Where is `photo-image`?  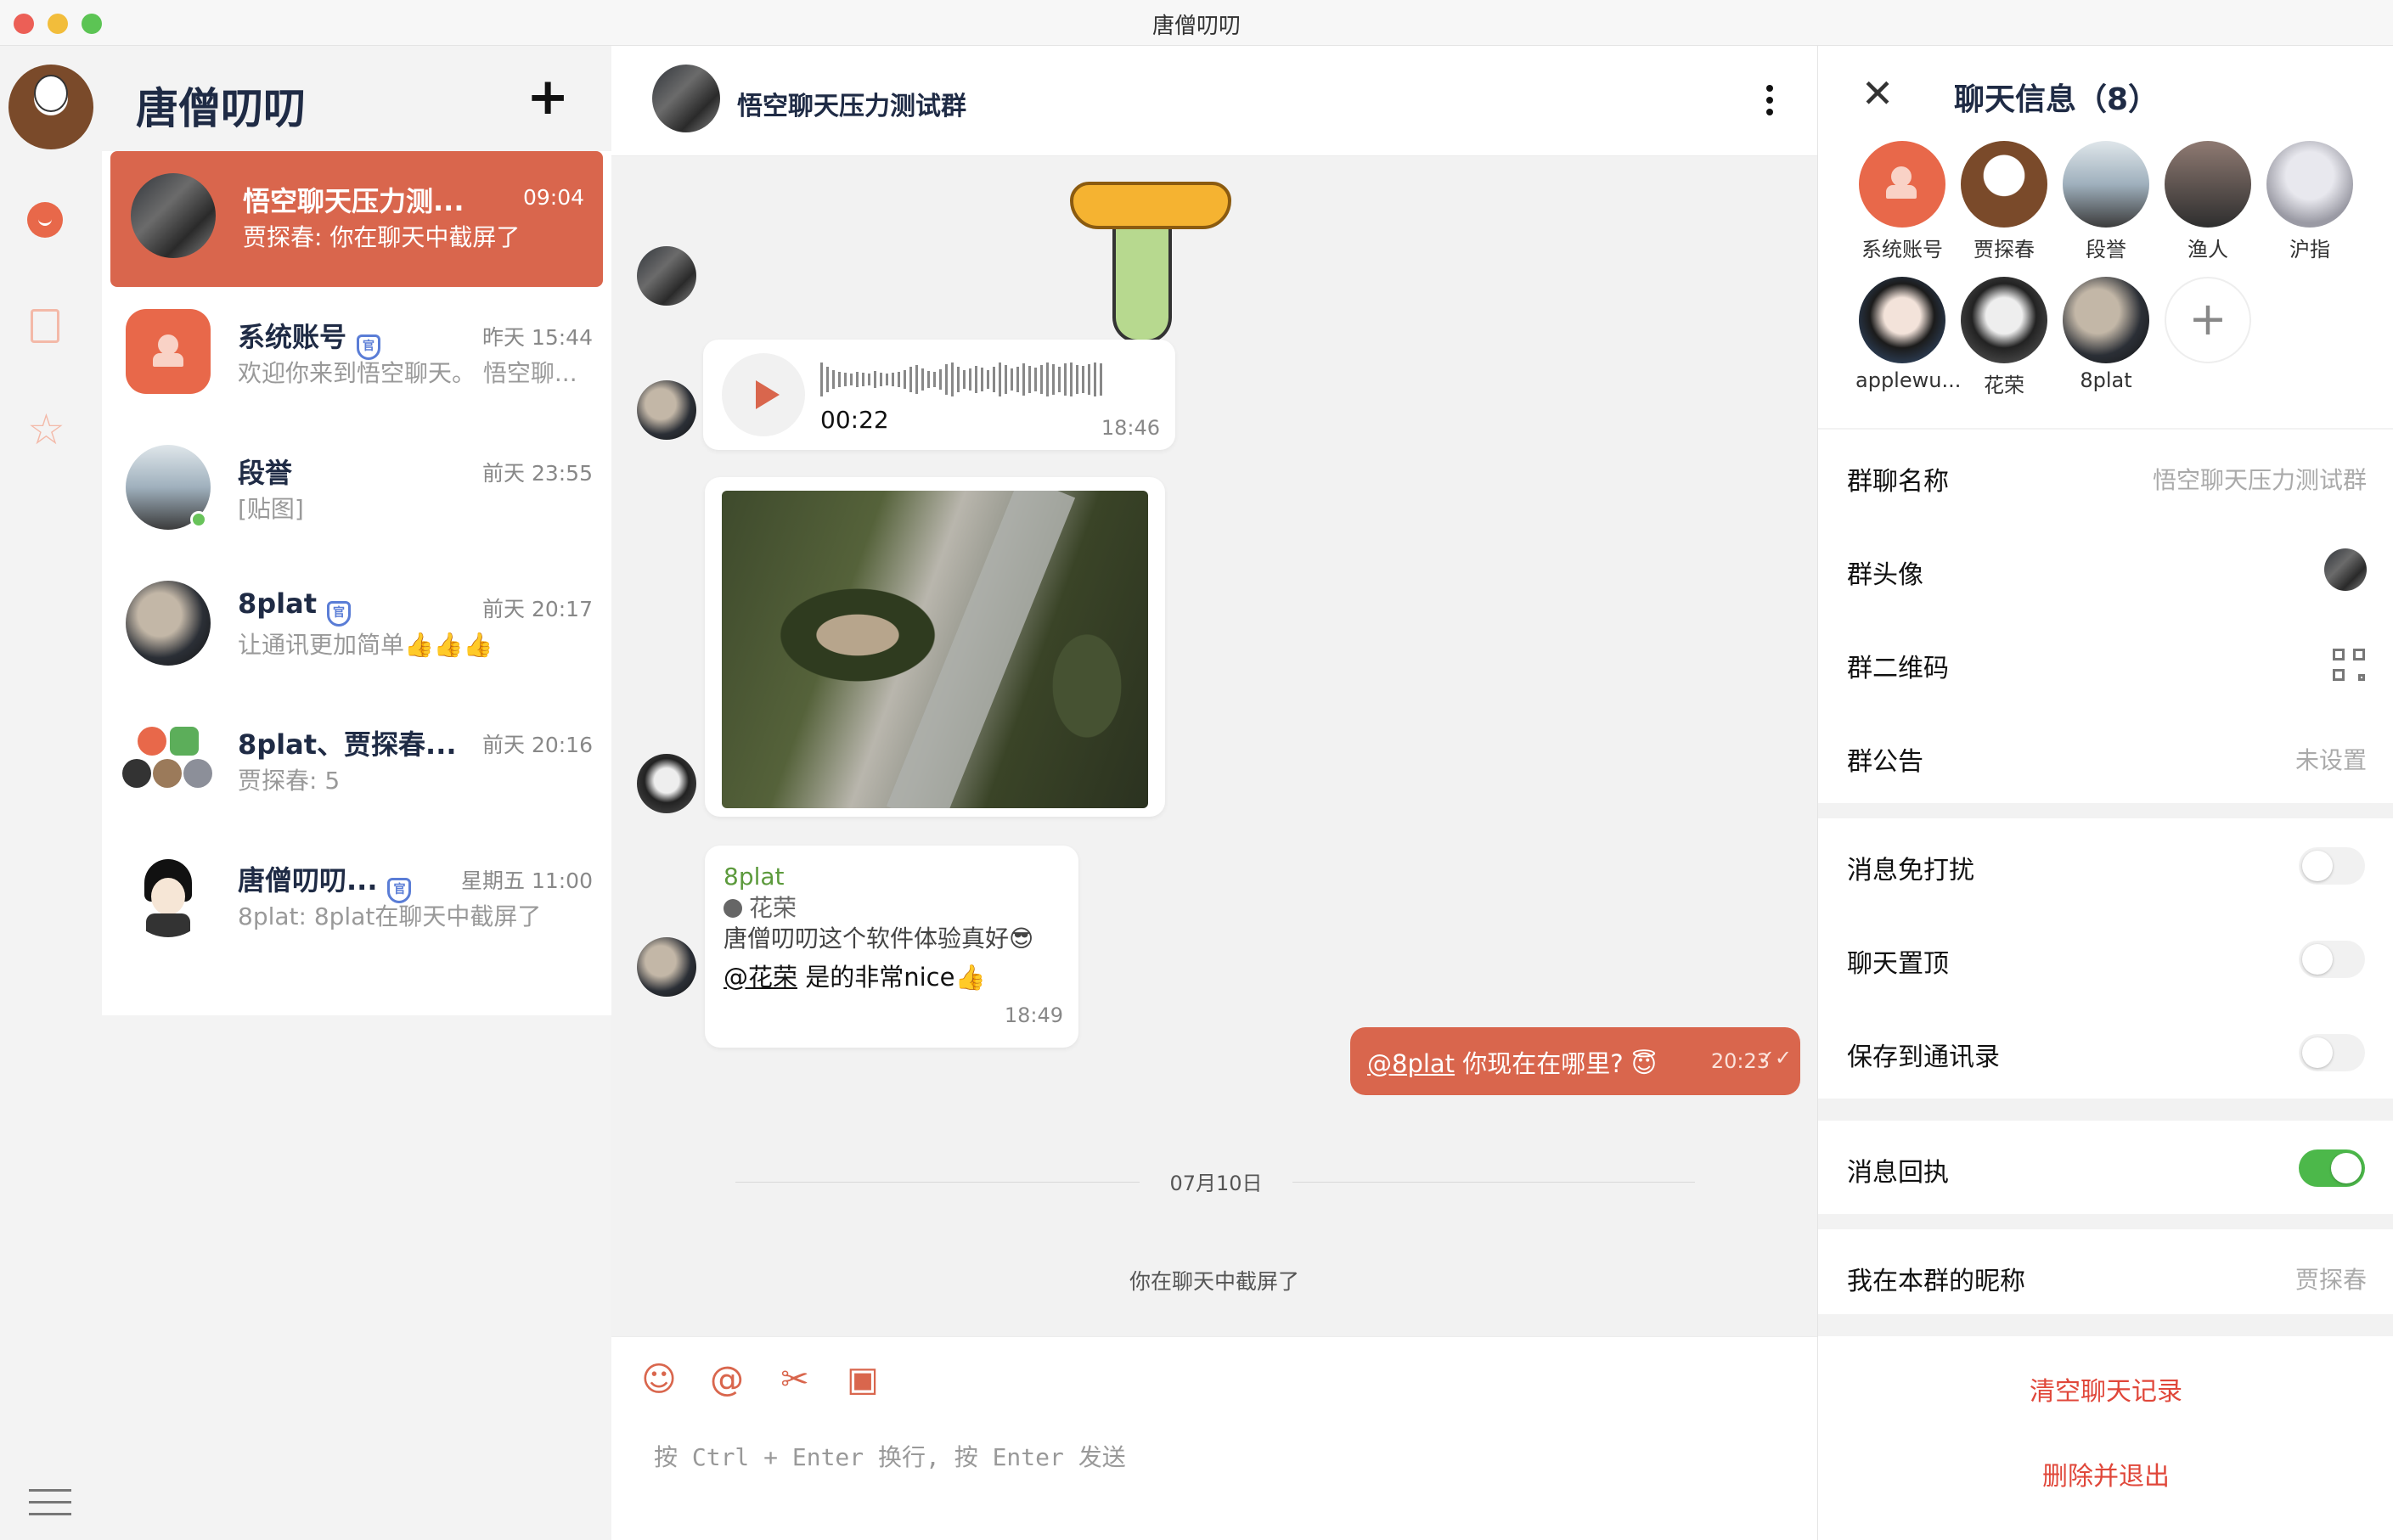 photo-image is located at coordinates (935, 649).